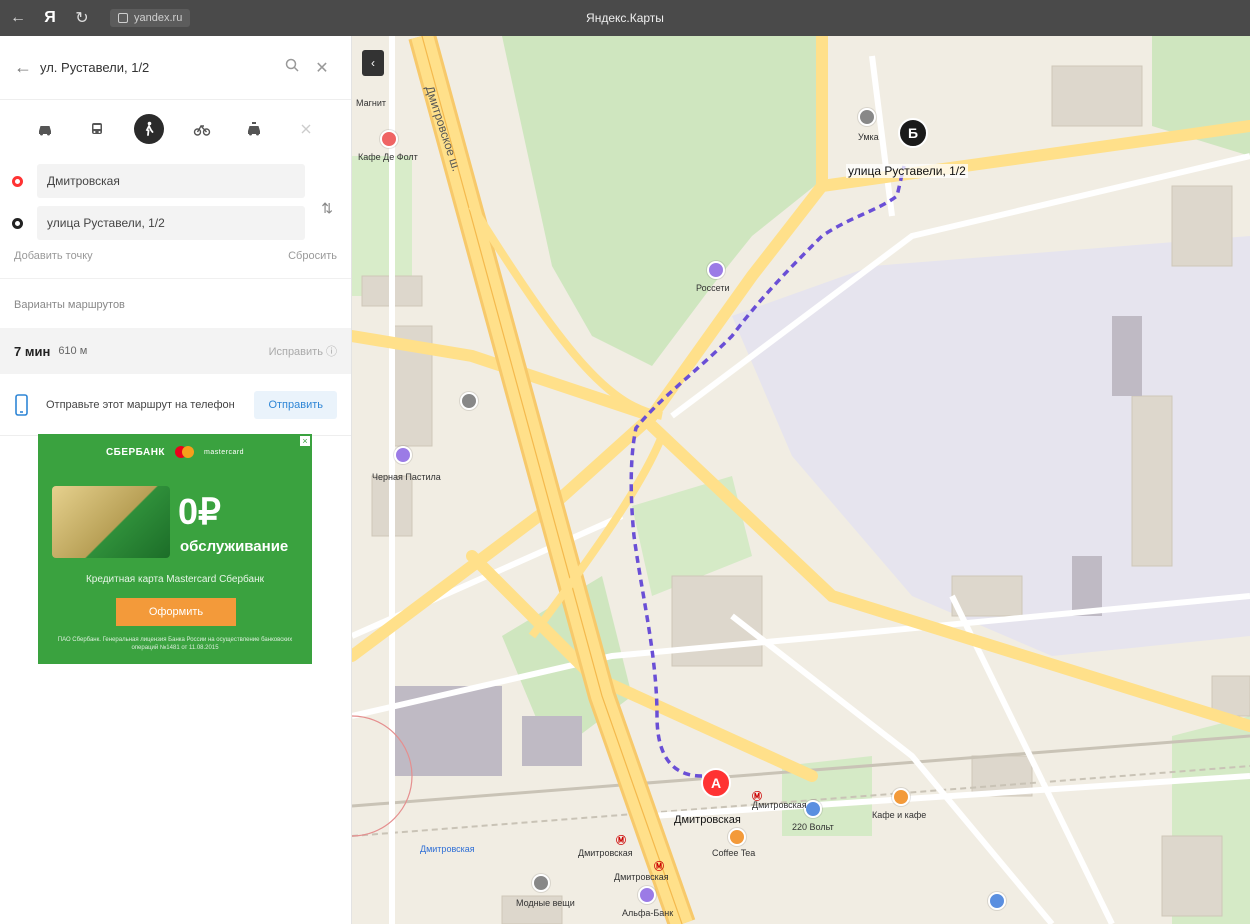 Image resolution: width=1250 pixels, height=924 pixels. I want to click on mode-taxi-icon, so click(254, 129).